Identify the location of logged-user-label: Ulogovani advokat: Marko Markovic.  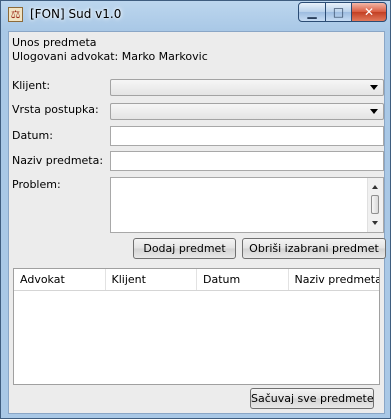
(110, 56).